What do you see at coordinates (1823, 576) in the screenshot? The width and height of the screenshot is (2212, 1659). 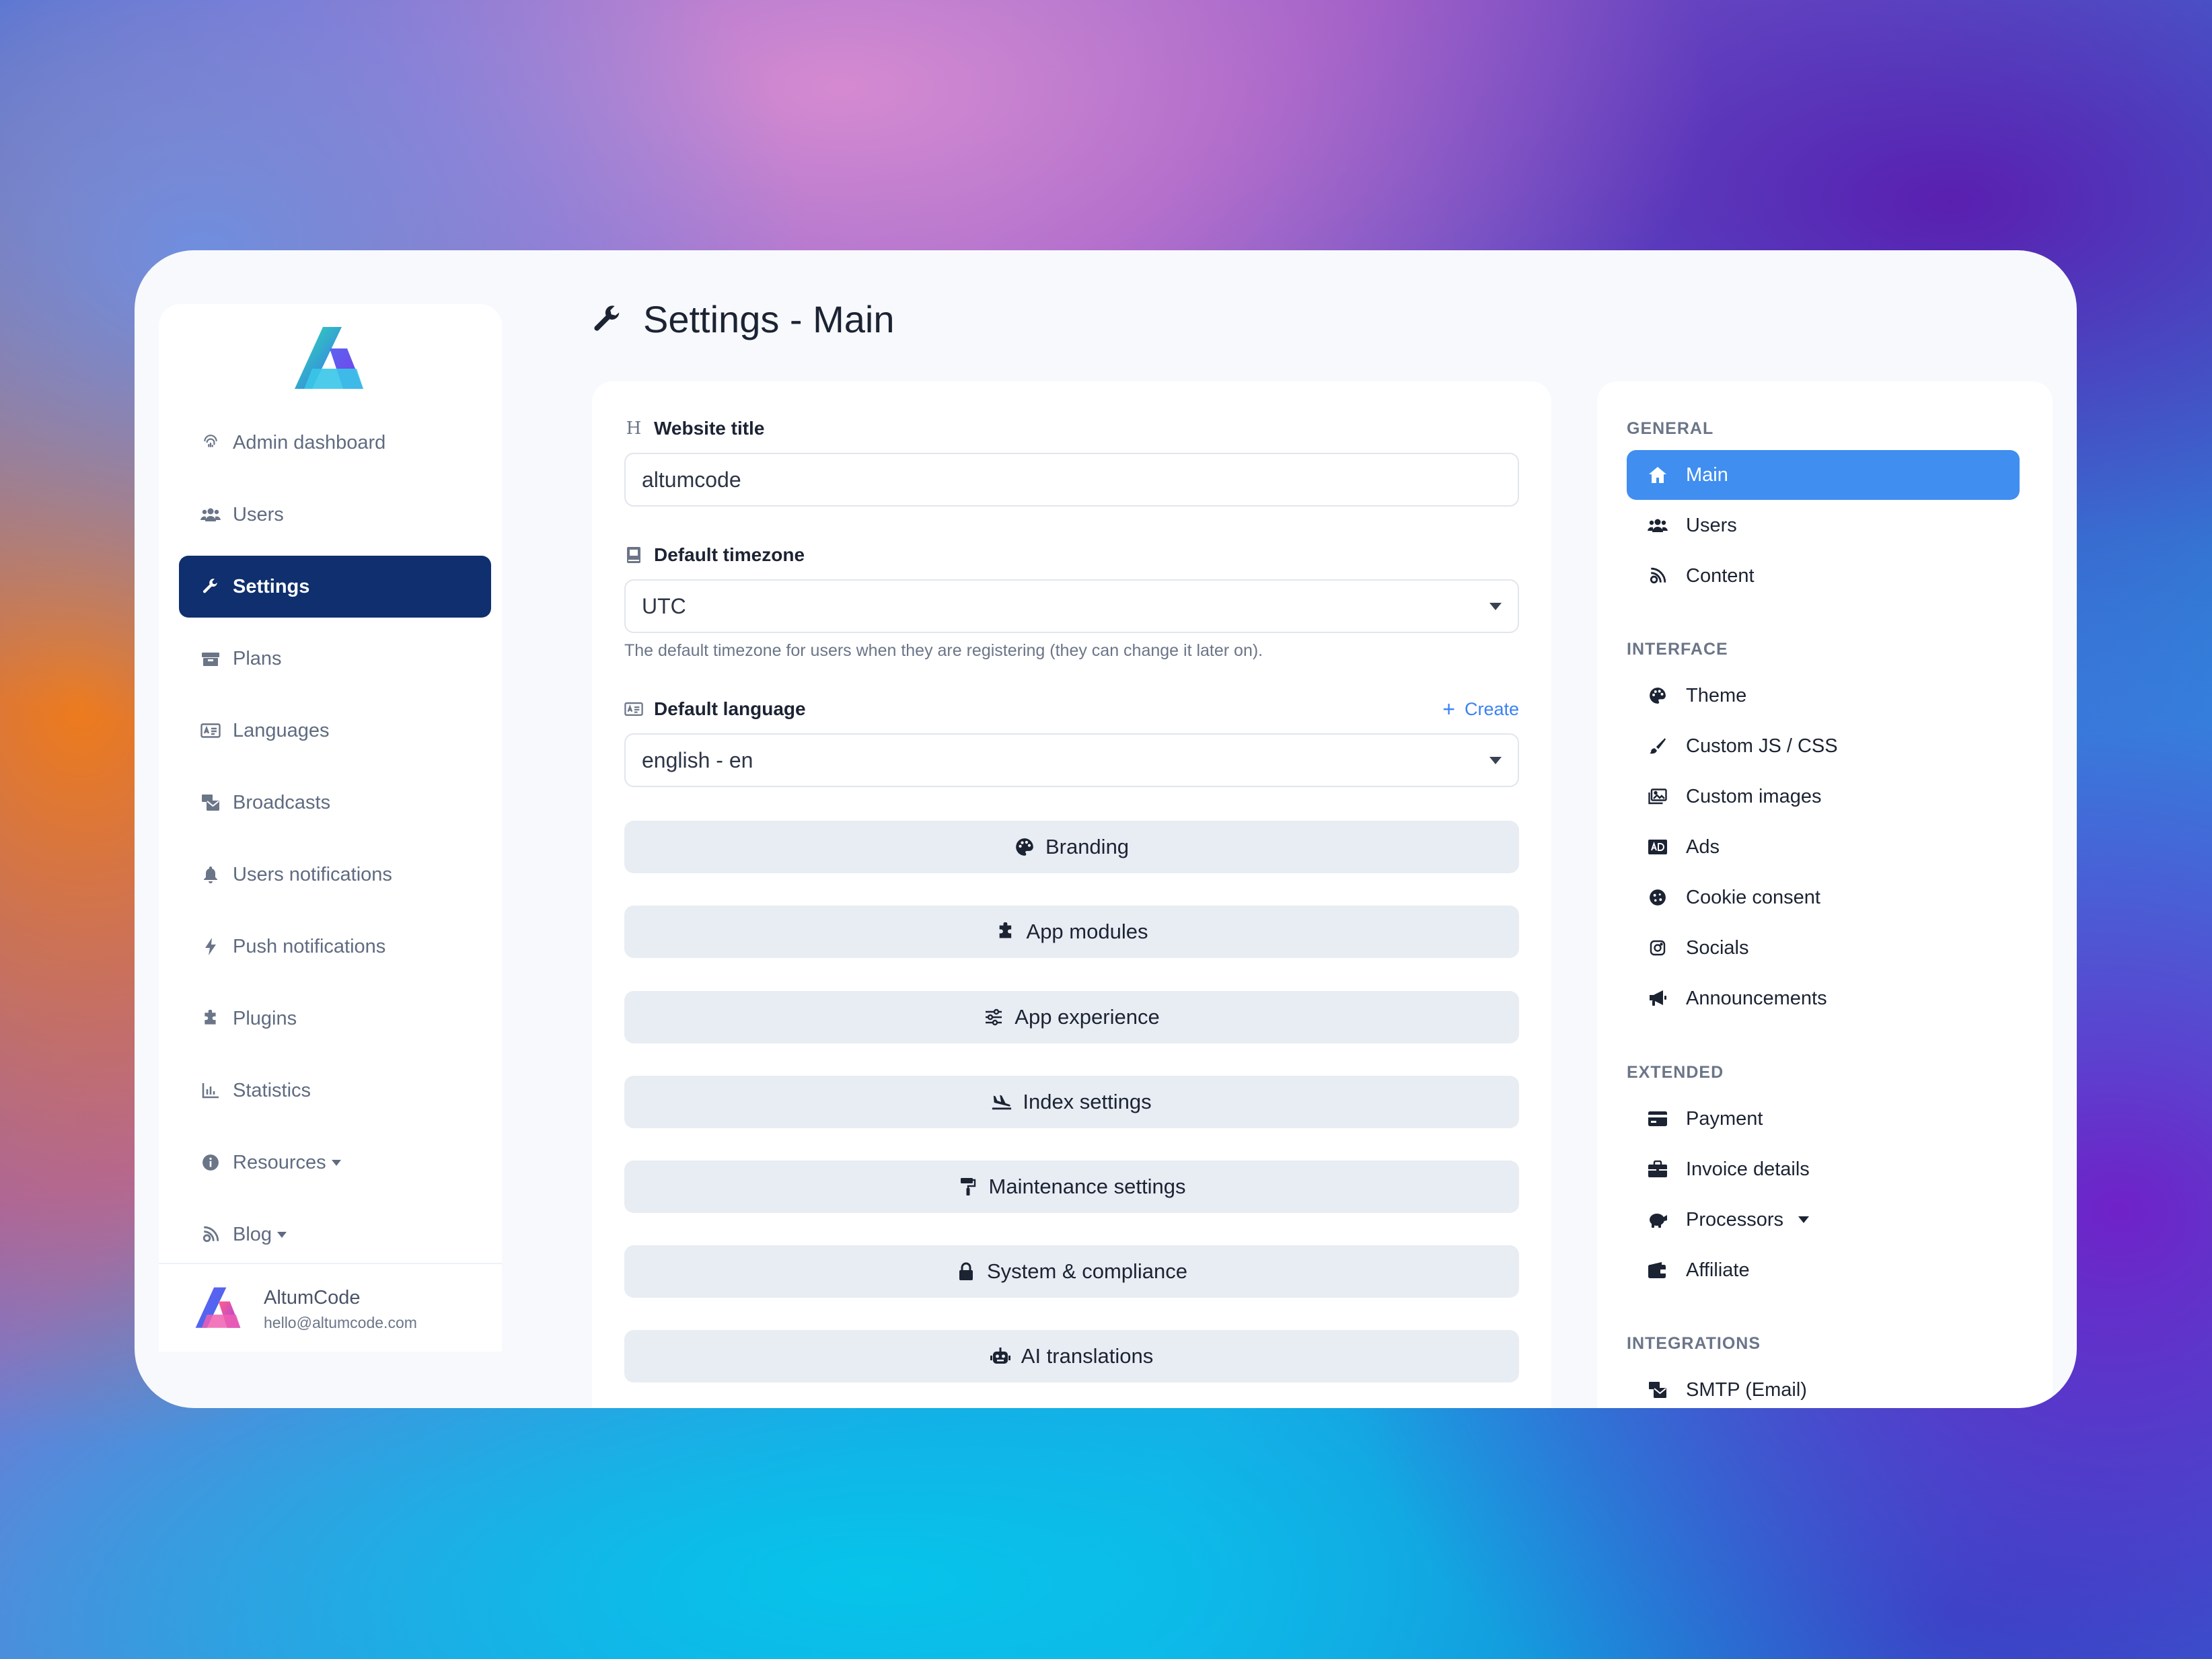 I see `settings-nav-content: Content` at bounding box center [1823, 576].